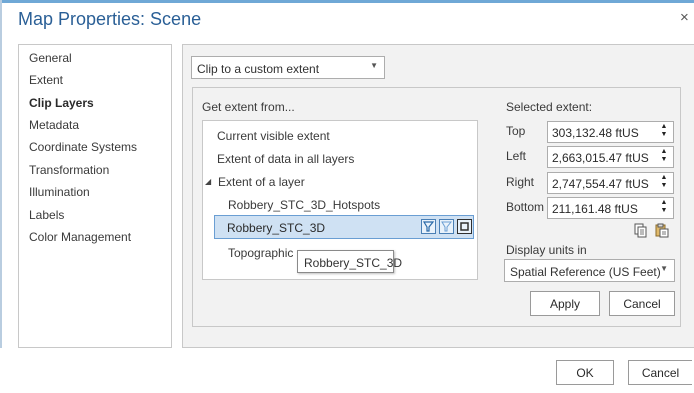  What do you see at coordinates (516, 131) in the screenshot?
I see `top-label: Top` at bounding box center [516, 131].